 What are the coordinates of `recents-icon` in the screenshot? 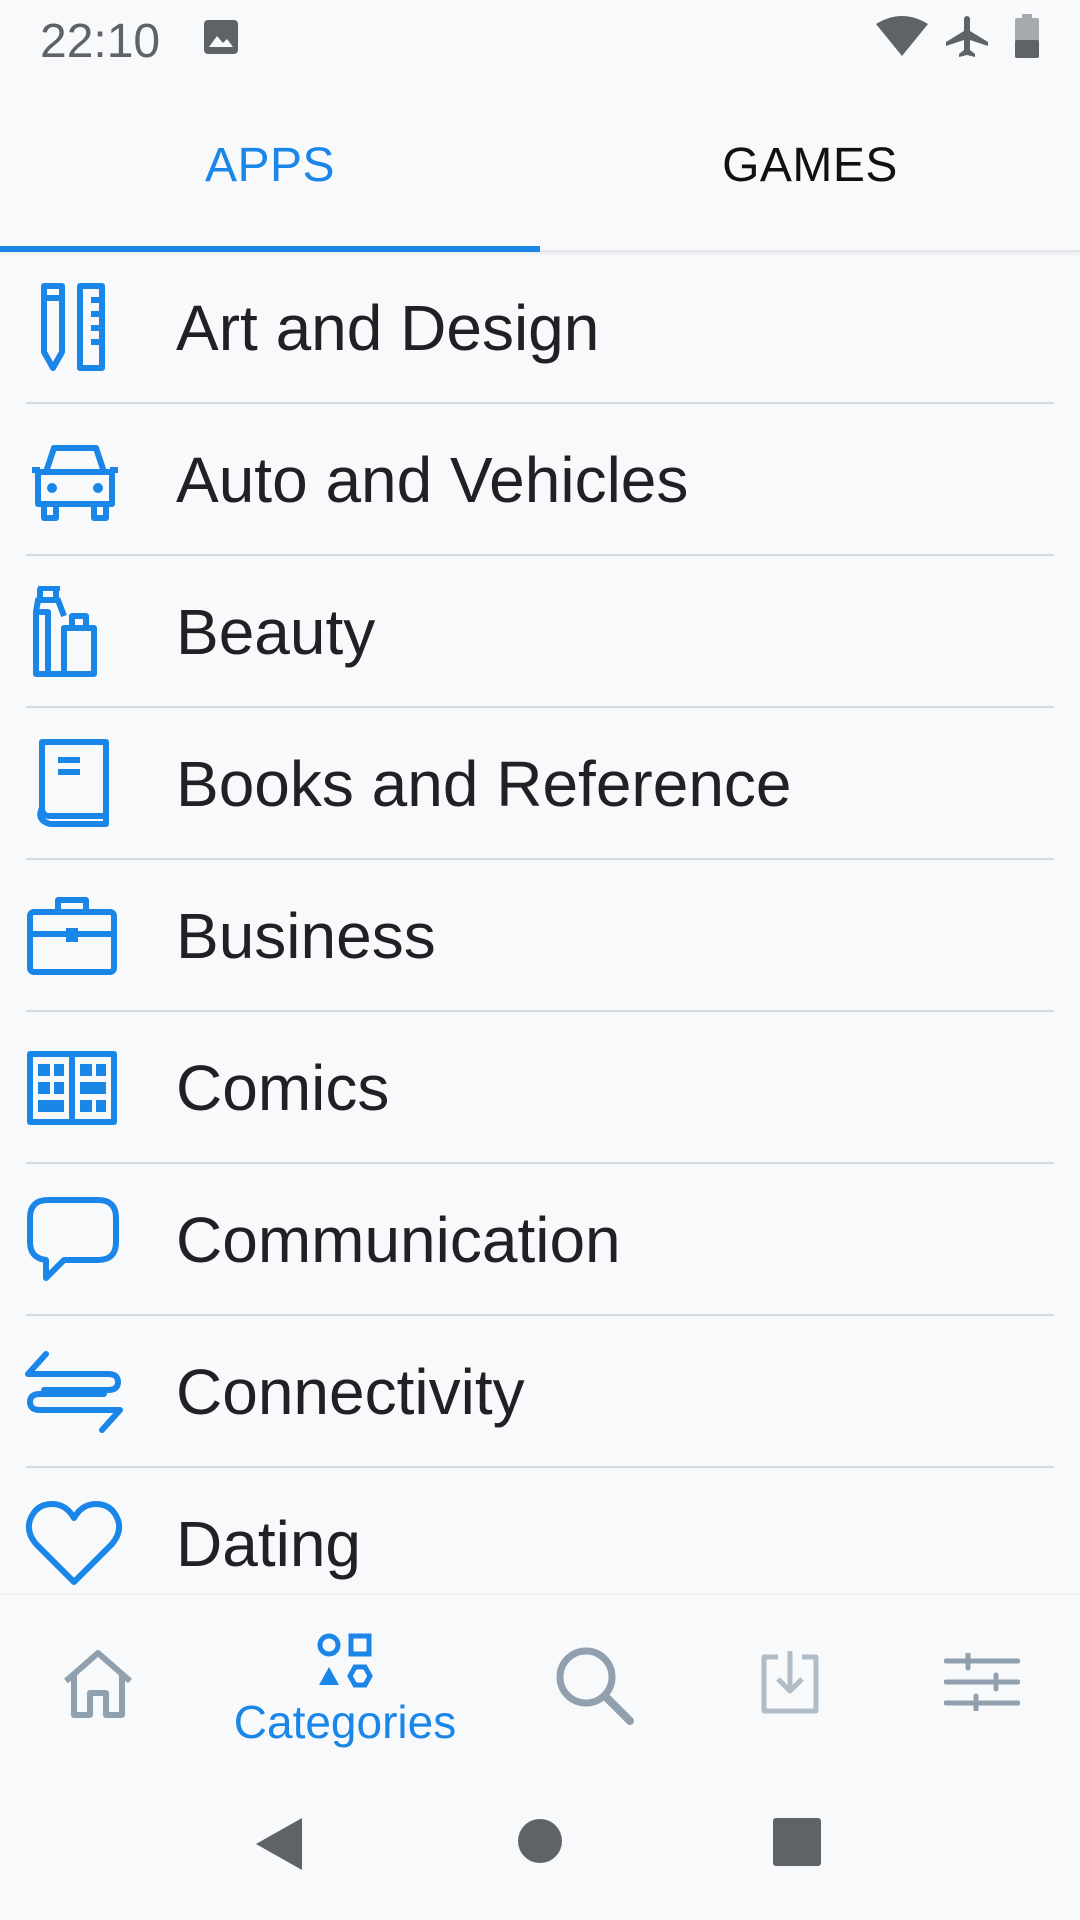 It's located at (797, 1842).